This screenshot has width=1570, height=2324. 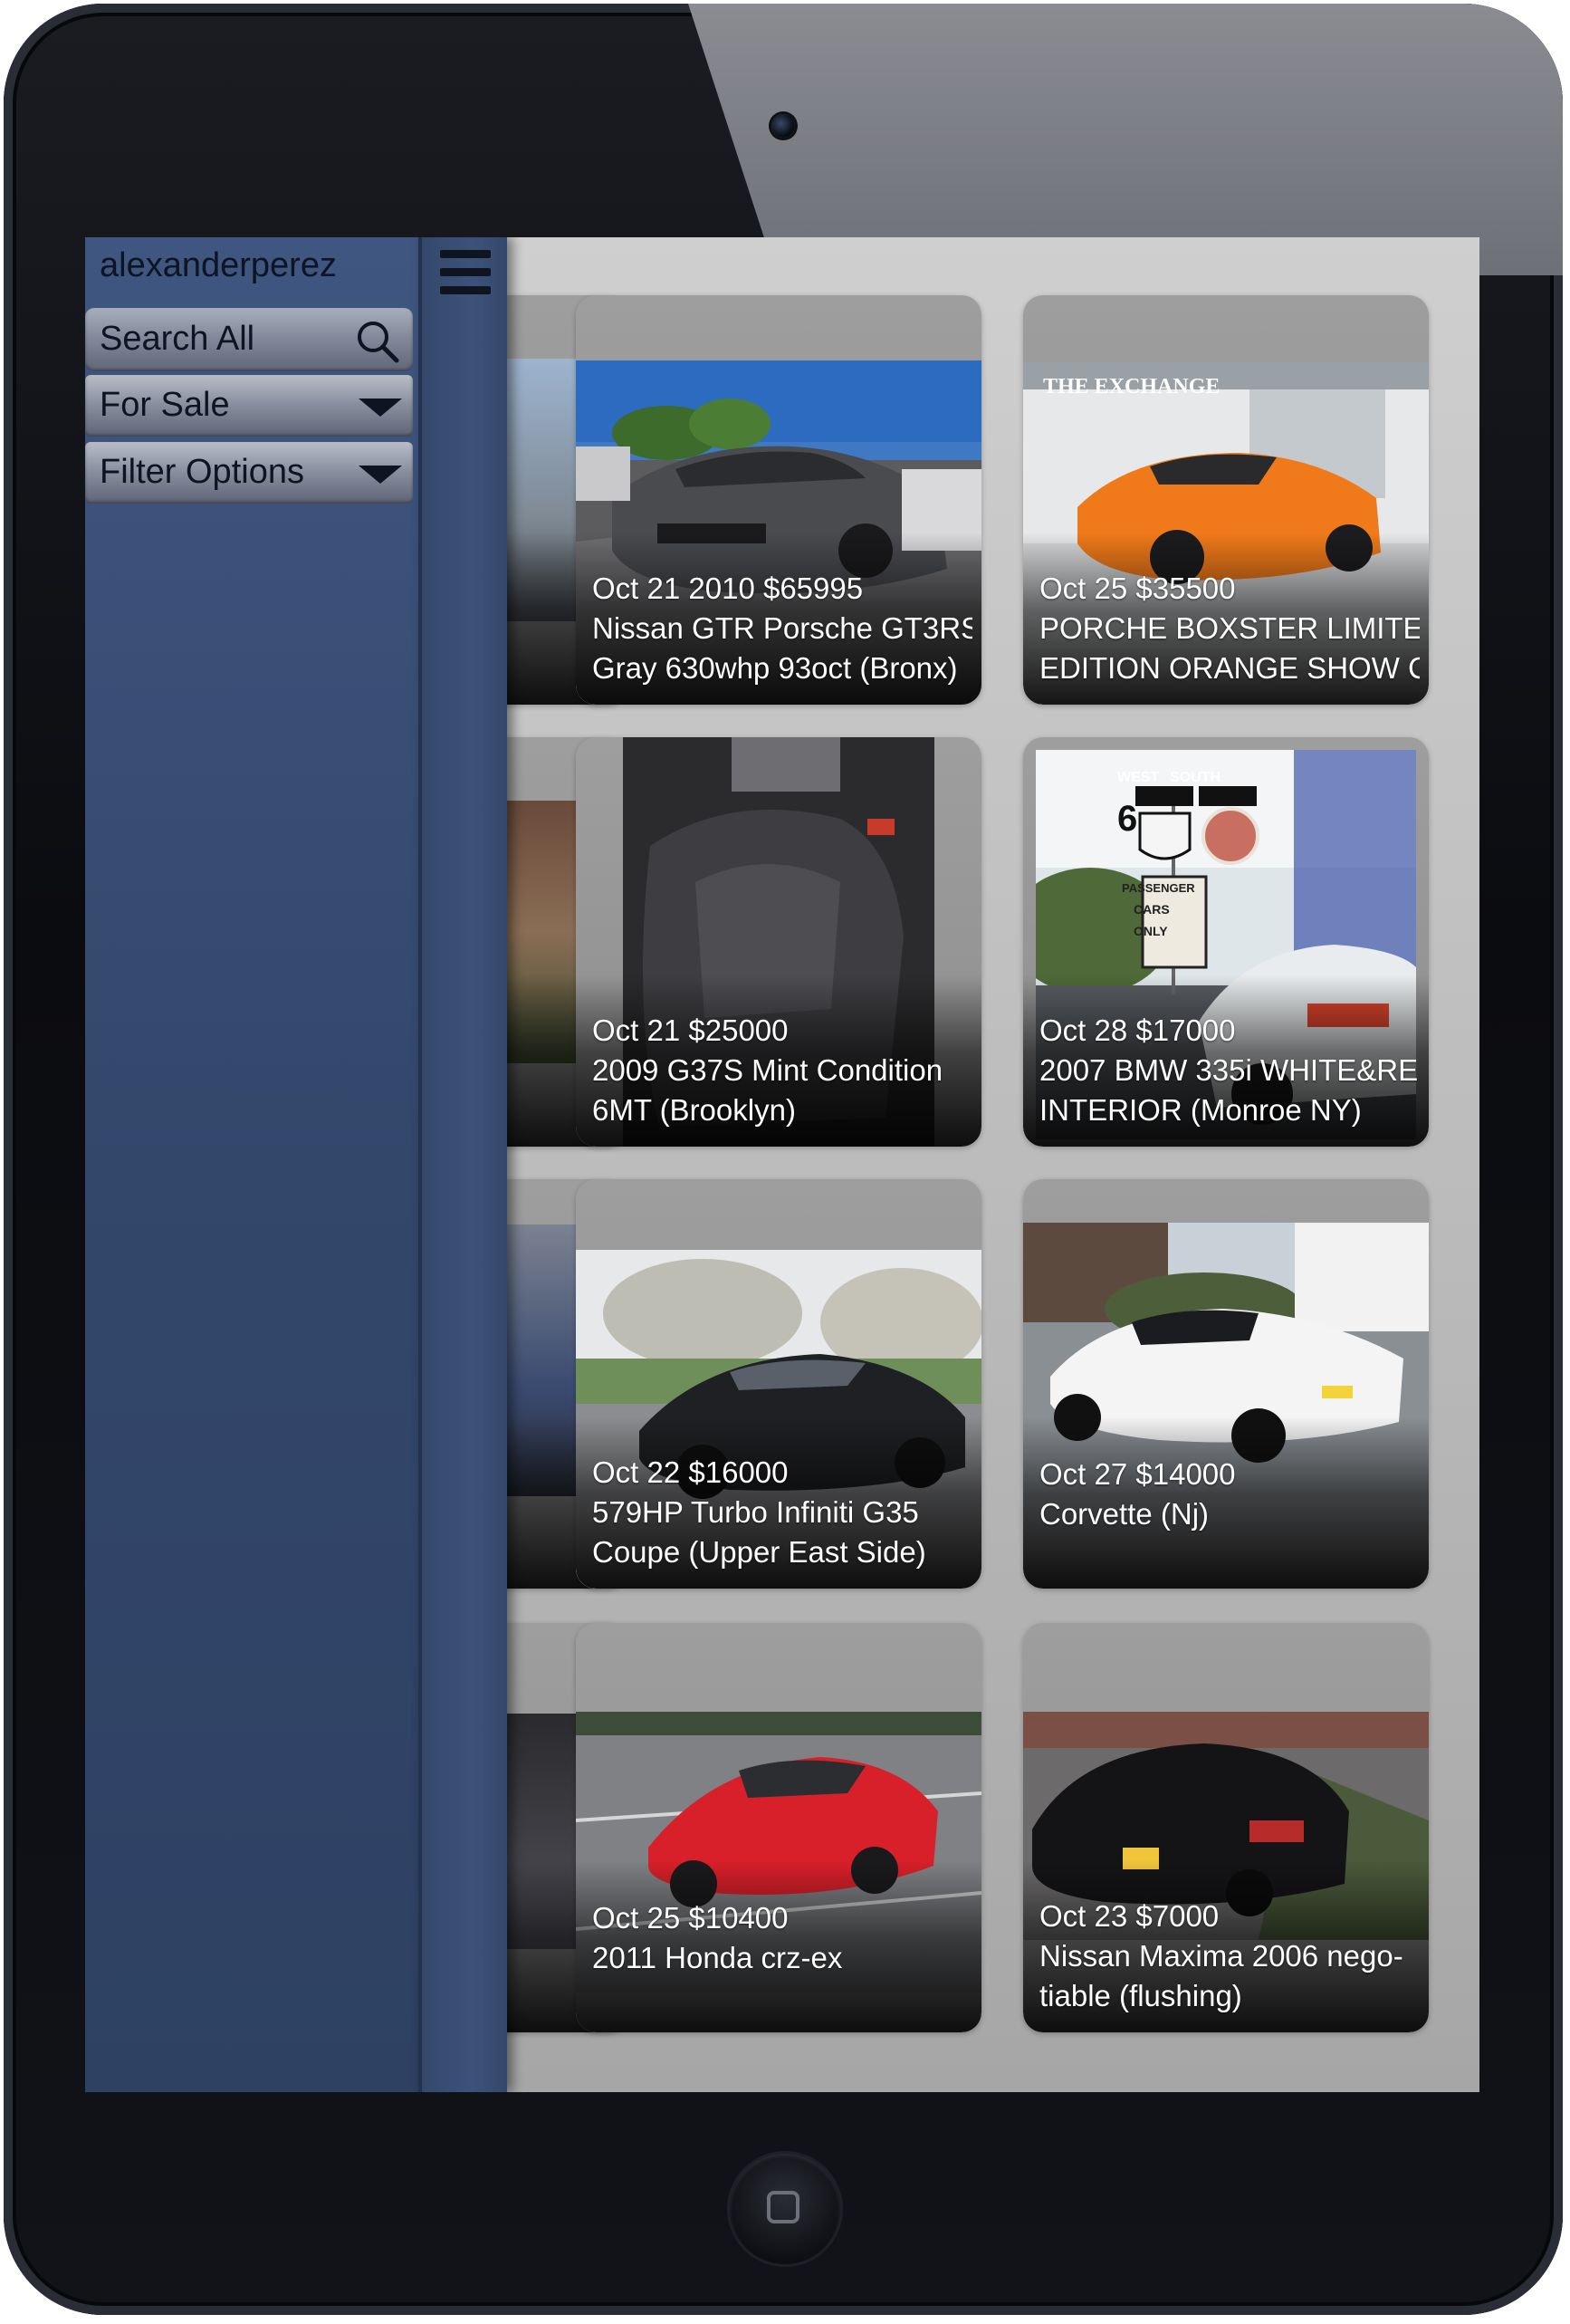 I want to click on listing-title-line: 2011 Honda crz-ex, so click(x=717, y=1957).